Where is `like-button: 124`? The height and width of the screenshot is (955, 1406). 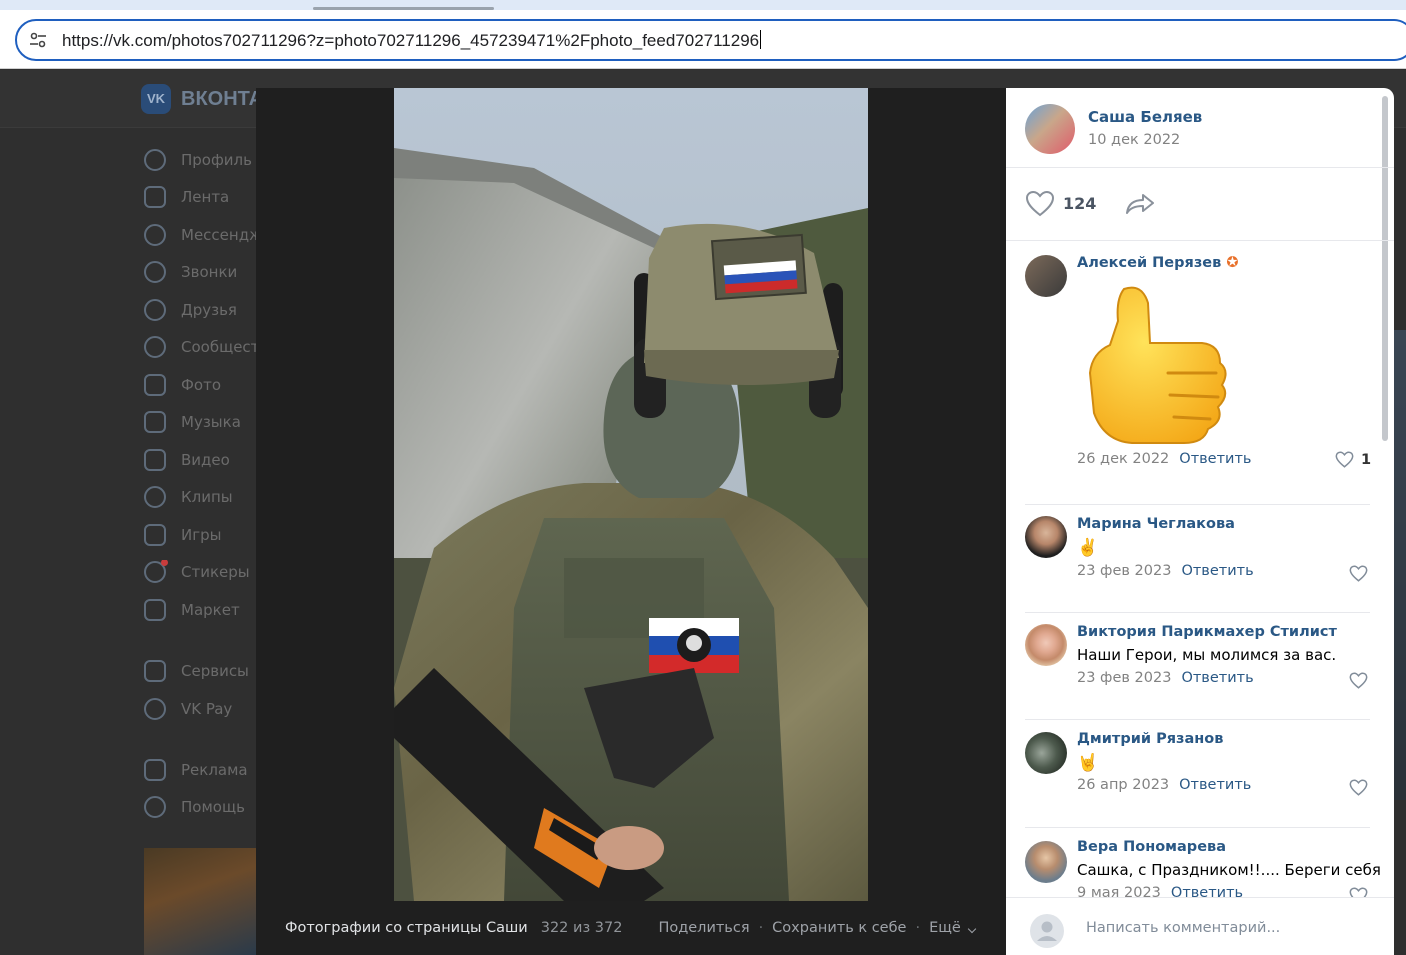
like-button: 124 is located at coordinates (1060, 203).